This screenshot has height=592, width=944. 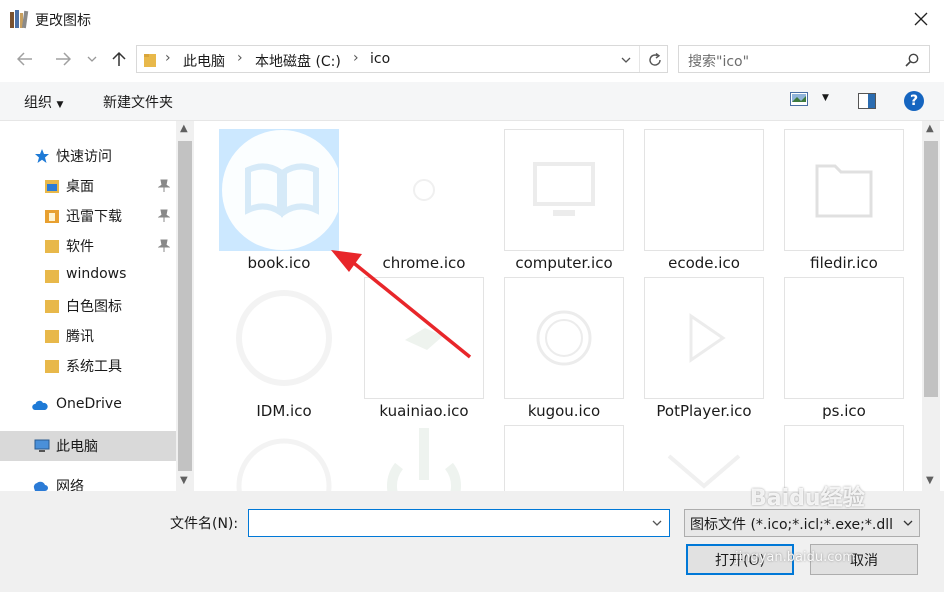 I want to click on recent-locations-button, so click(x=92, y=59).